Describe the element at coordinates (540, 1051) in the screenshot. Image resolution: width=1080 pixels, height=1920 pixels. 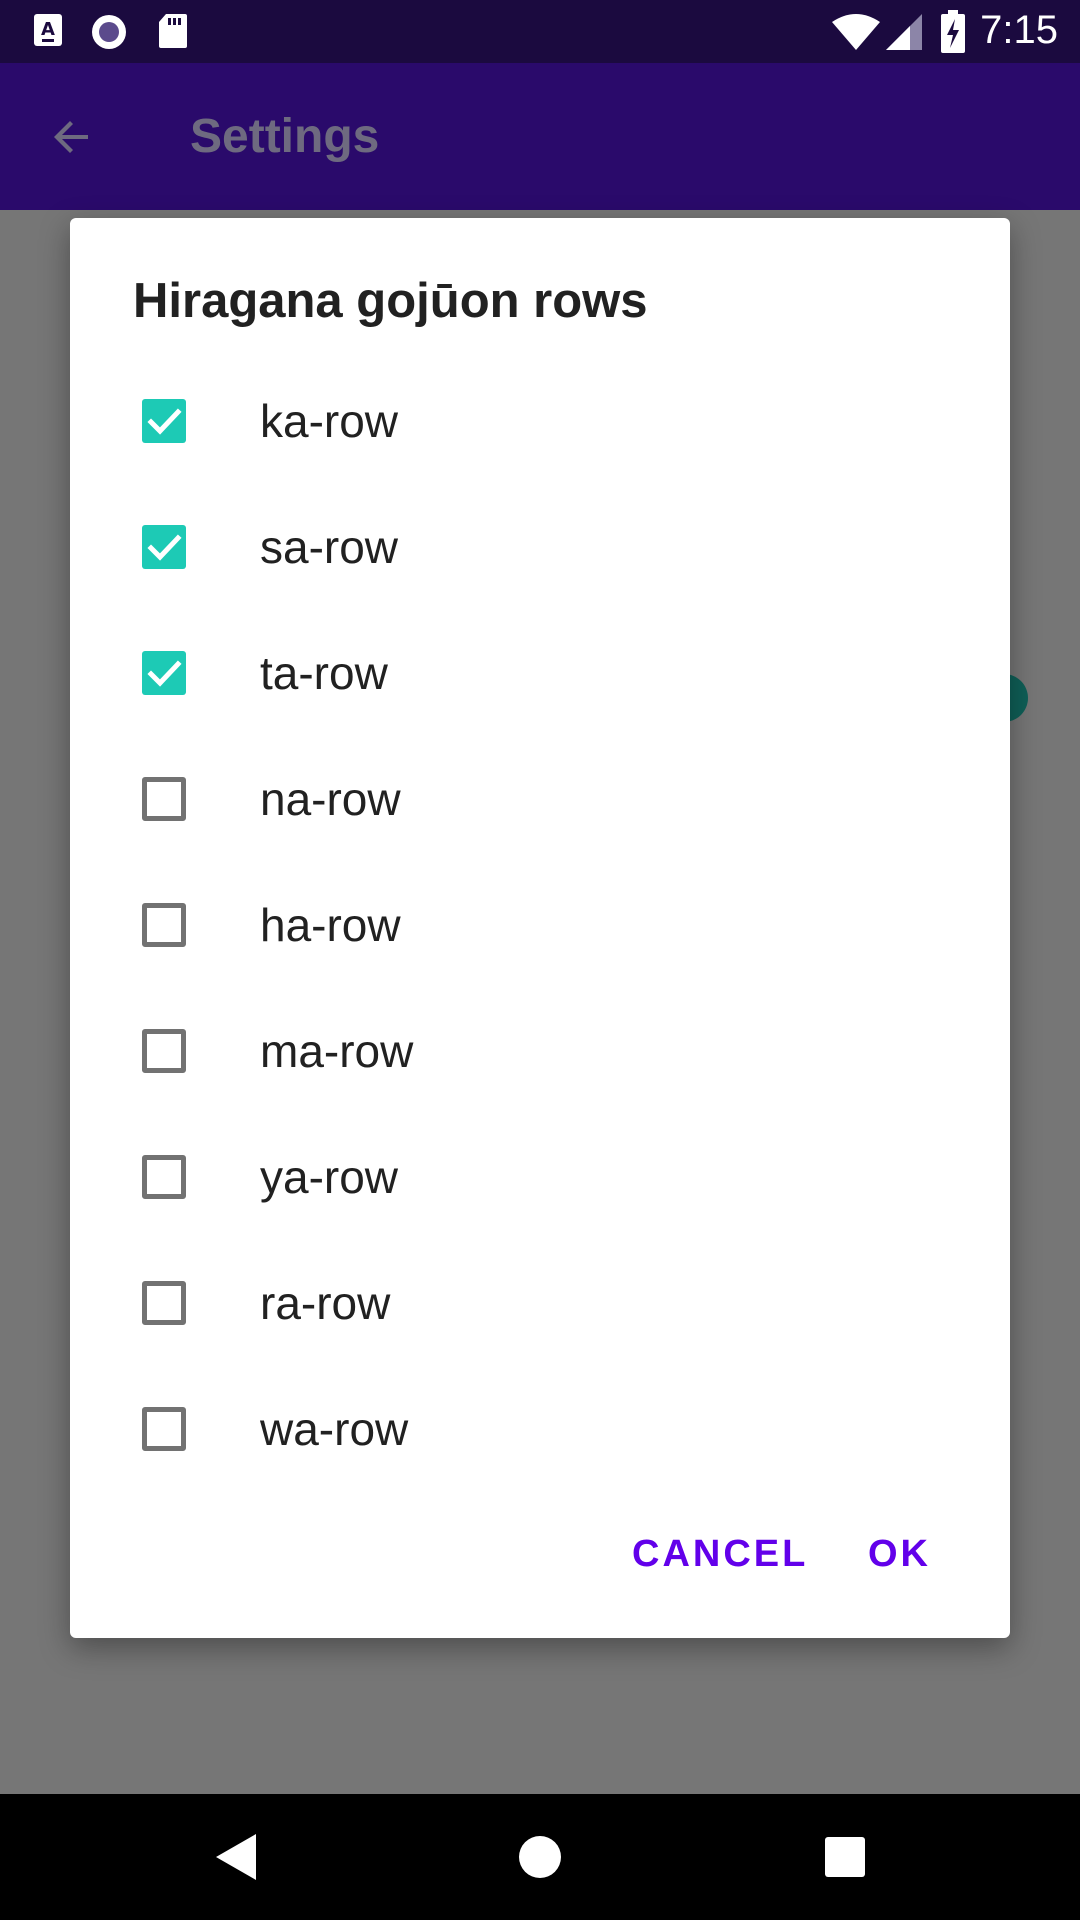
I see `checkbox-option: ma-row` at that location.